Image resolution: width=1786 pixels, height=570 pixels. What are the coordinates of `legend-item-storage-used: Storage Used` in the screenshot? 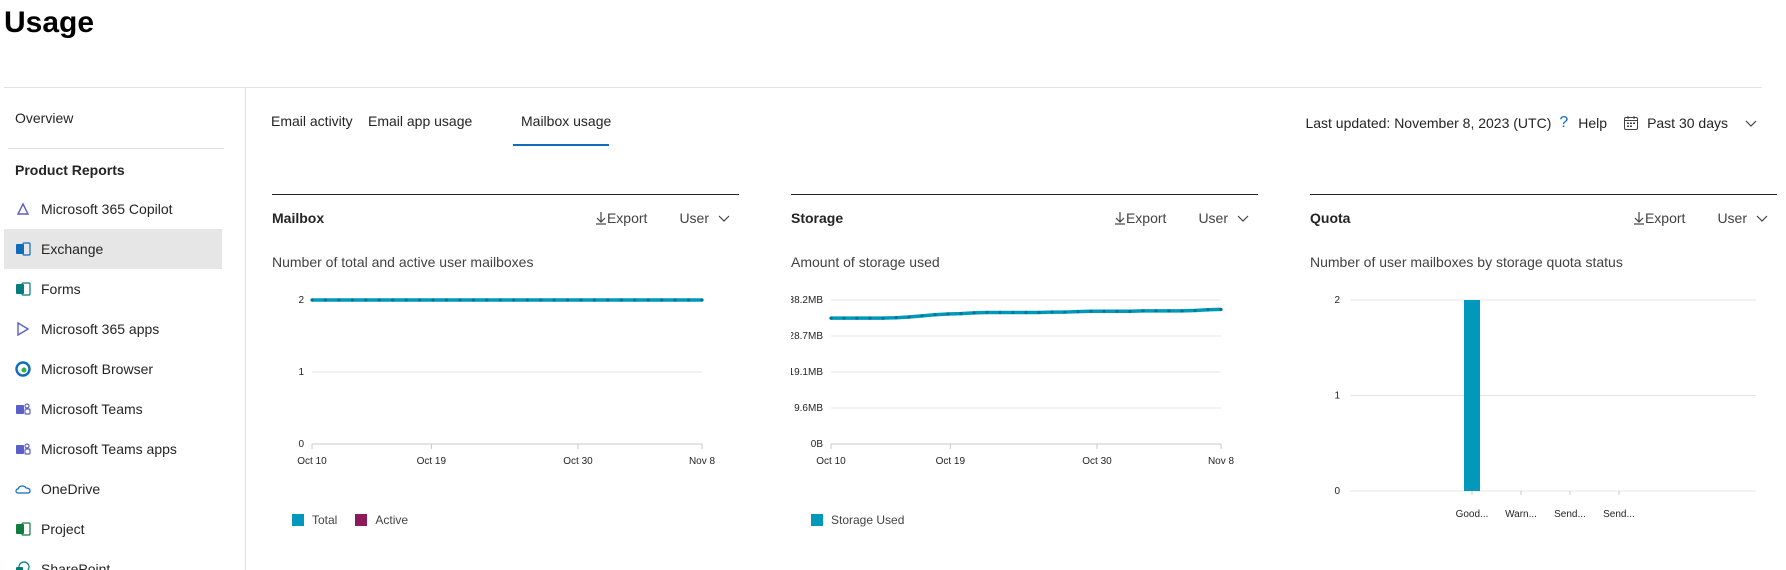 It's located at (857, 520).